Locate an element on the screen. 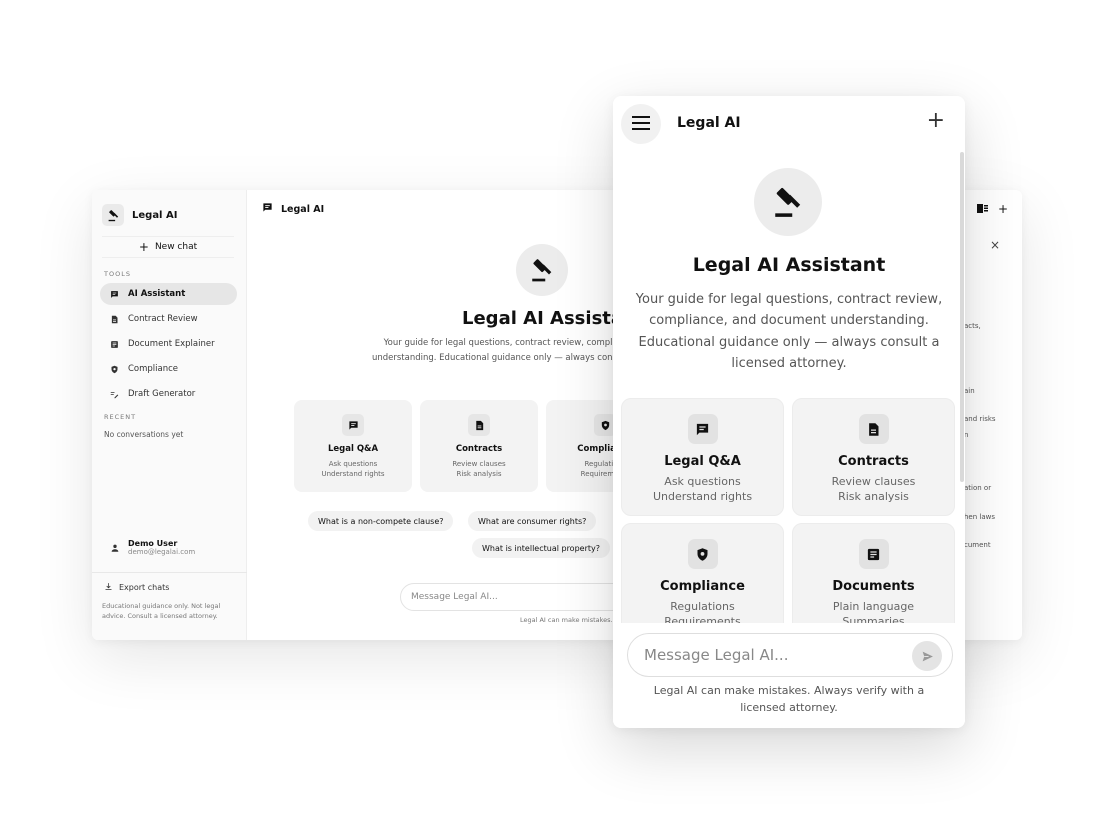 Image resolution: width=1100 pixels, height=825 pixels. send-button is located at coordinates (927, 656).